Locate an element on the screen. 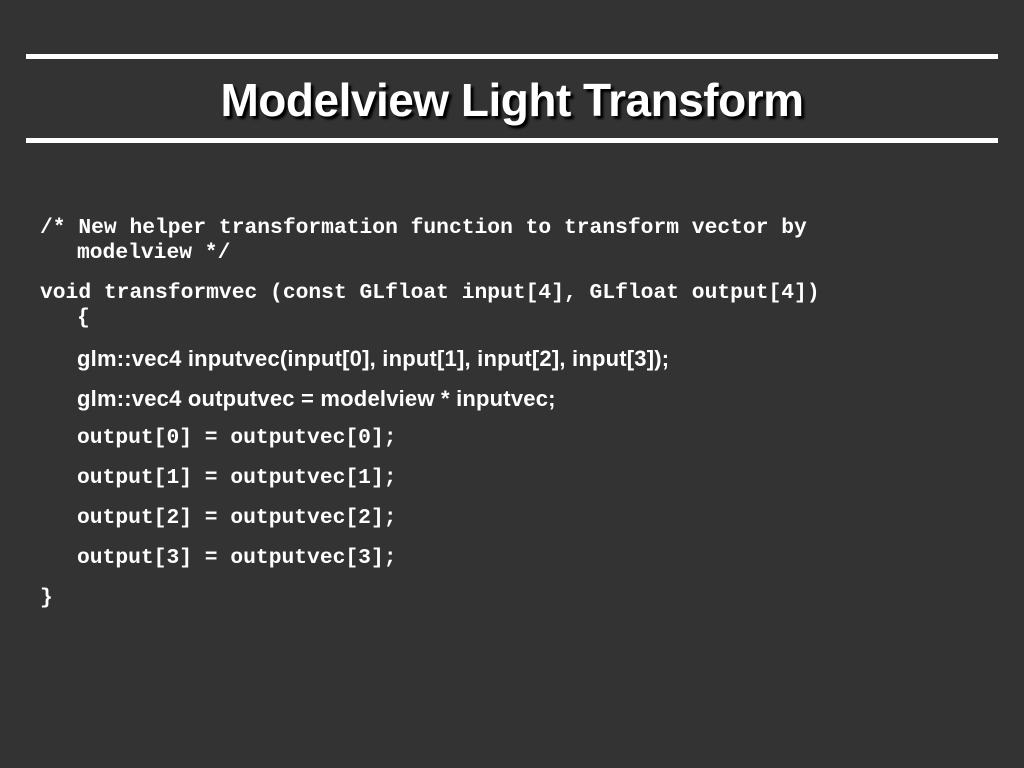  code-output2-line: output[2] = outputvec[2]; is located at coordinates (237, 518).